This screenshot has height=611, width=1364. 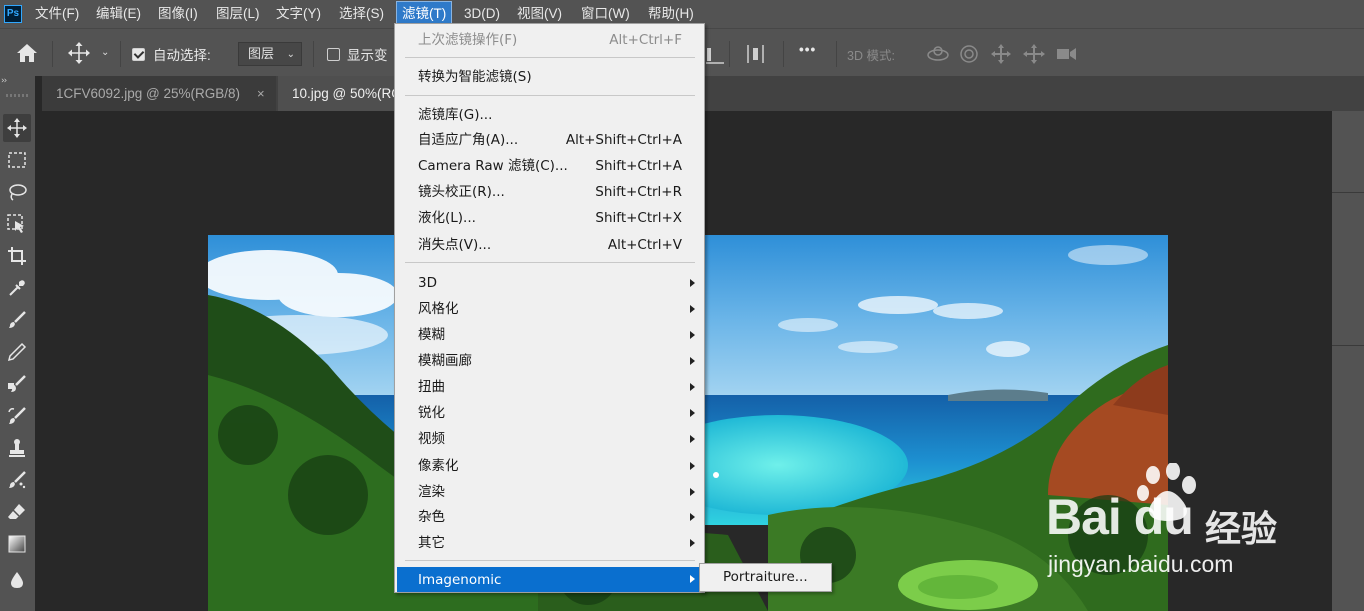 What do you see at coordinates (13, 14) in the screenshot?
I see `photoshop-logo: Ps` at bounding box center [13, 14].